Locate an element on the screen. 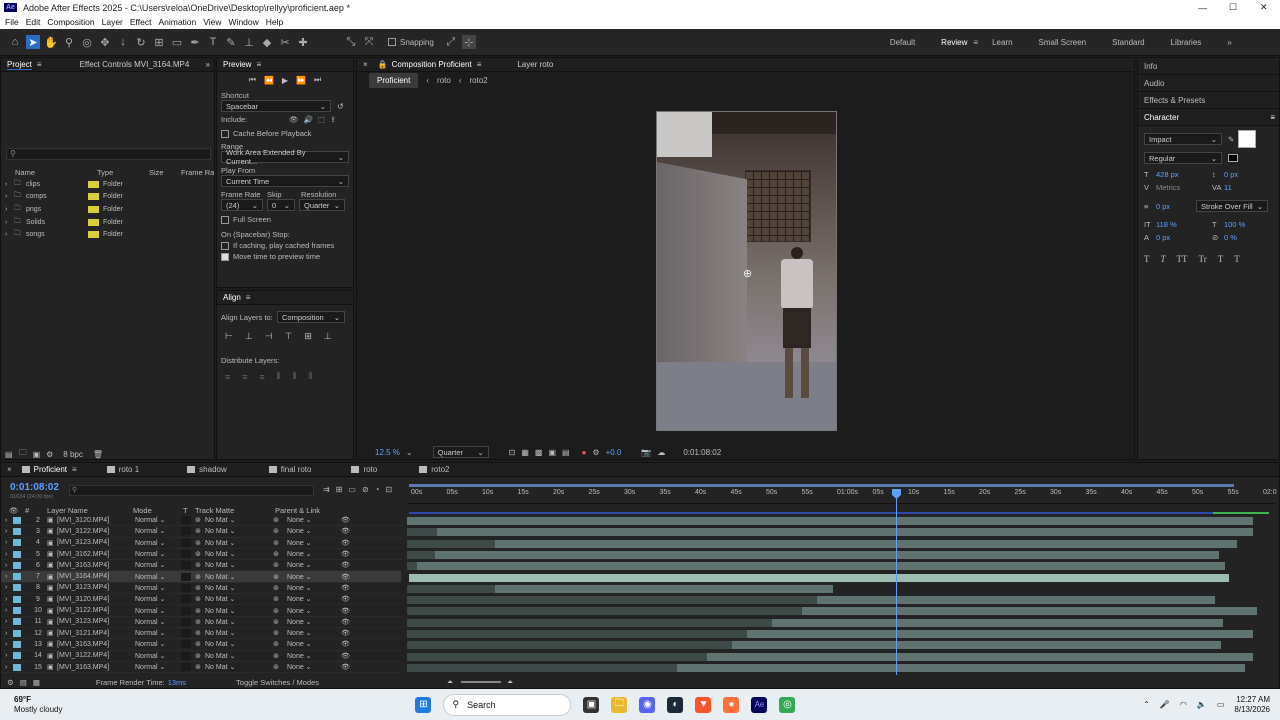 The width and height of the screenshot is (1280, 720). type-tool-icon: T is located at coordinates (213, 42).